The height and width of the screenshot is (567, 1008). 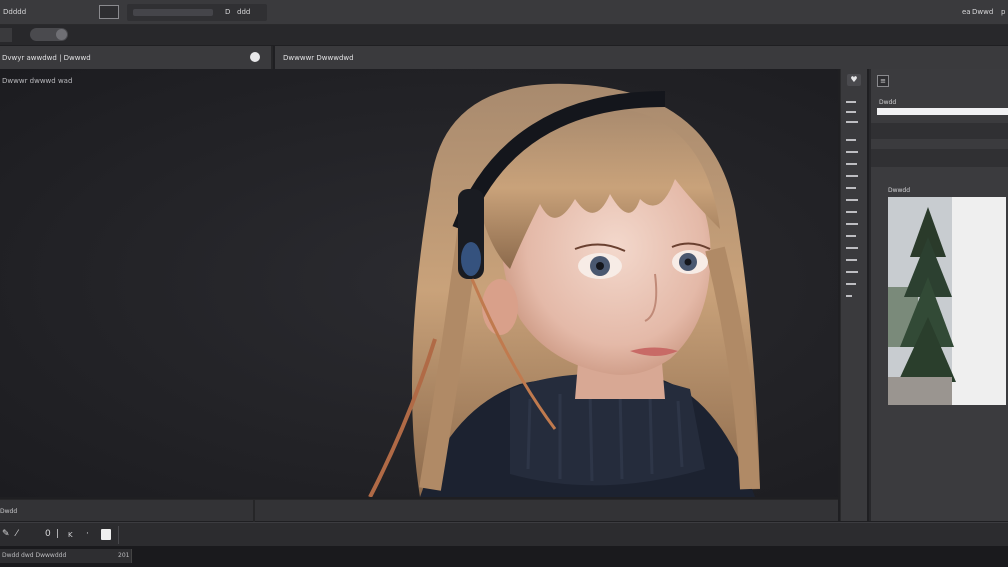 I want to click on thumbnail-preview, so click(x=947, y=301).